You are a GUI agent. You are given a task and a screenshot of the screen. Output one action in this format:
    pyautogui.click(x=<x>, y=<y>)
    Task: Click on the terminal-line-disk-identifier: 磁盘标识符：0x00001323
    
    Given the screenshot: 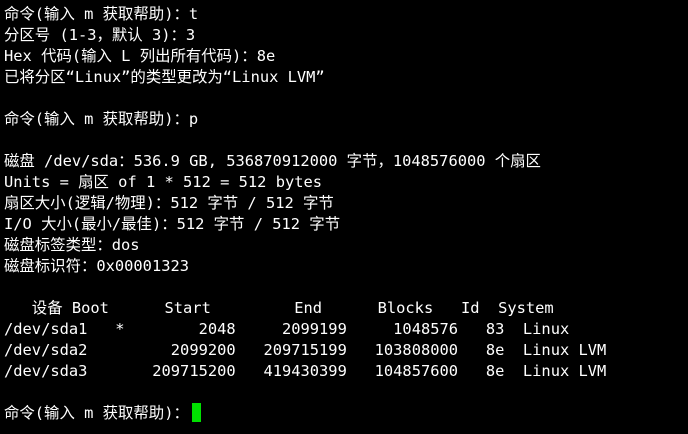 What is the action you would take?
    pyautogui.click(x=97, y=266)
    